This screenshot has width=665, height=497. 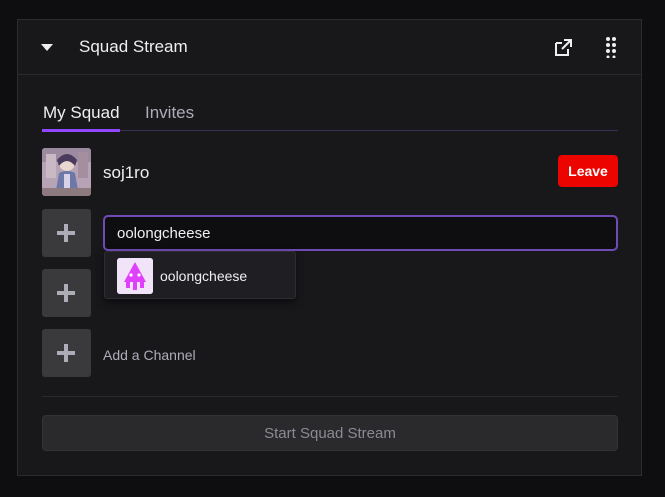 What do you see at coordinates (360, 233) in the screenshot?
I see `channel-search-input` at bounding box center [360, 233].